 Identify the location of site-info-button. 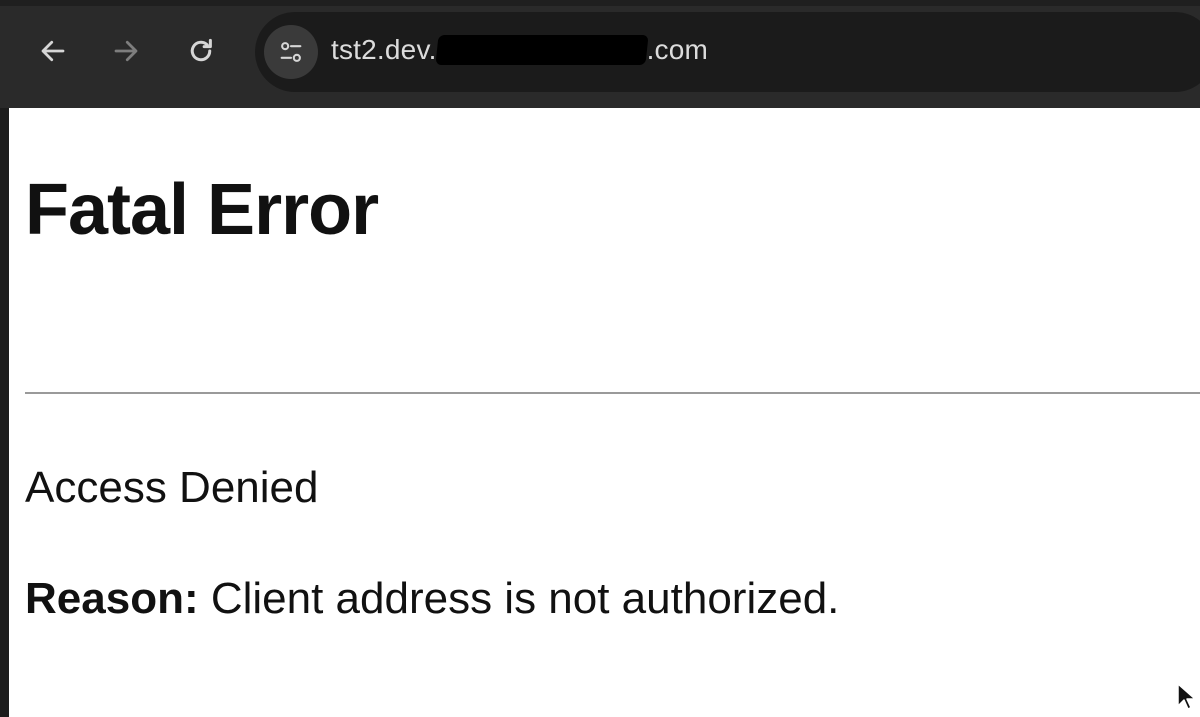
(291, 52).